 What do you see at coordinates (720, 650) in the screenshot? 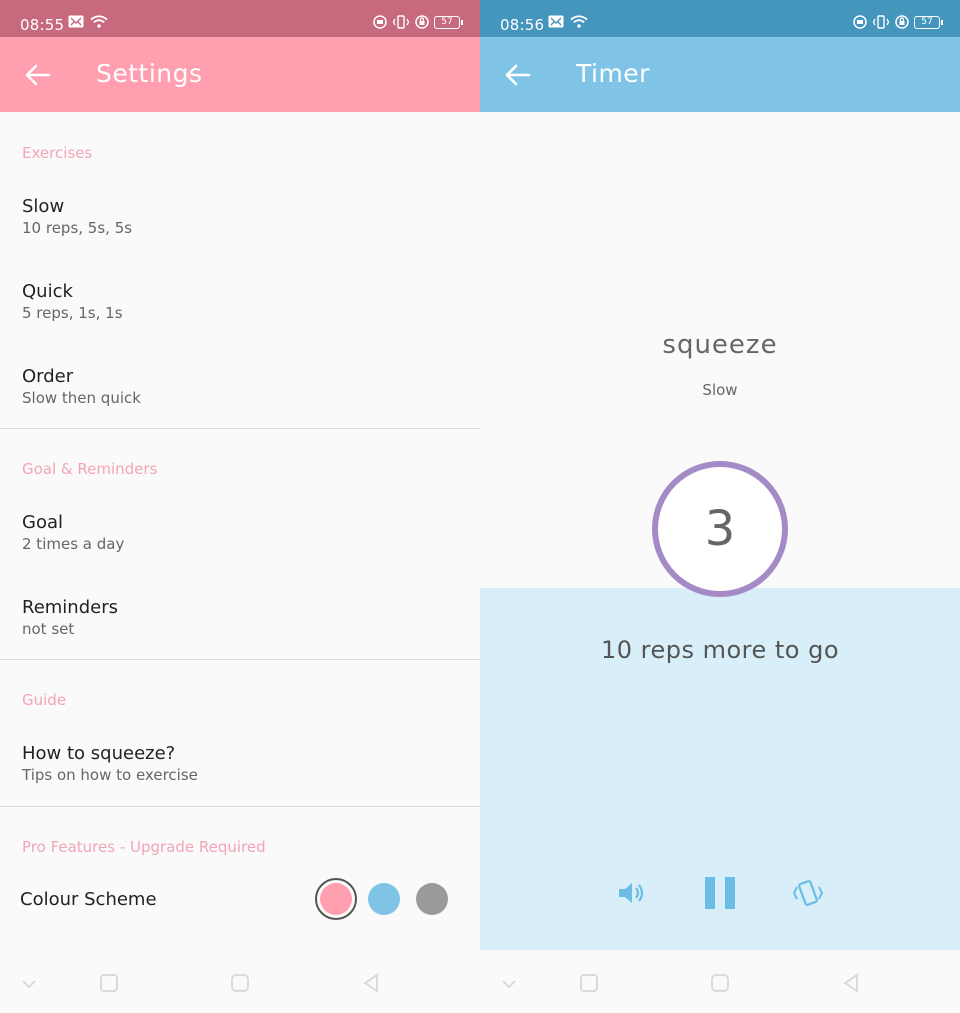
I see `reps-remaining-label: 10 reps more to go` at bounding box center [720, 650].